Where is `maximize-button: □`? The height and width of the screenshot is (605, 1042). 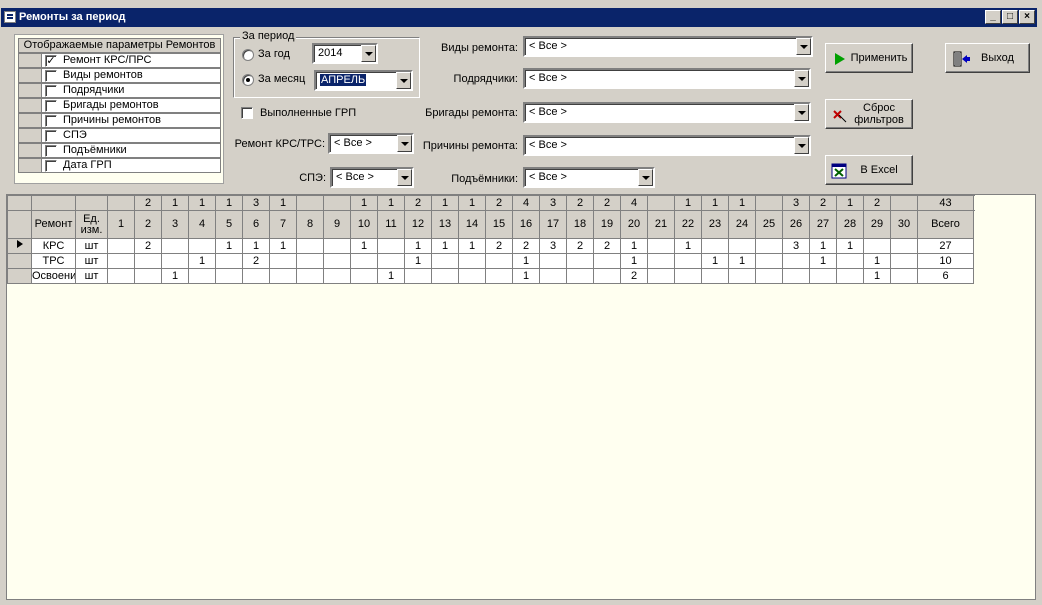
maximize-button: □ is located at coordinates (1010, 17).